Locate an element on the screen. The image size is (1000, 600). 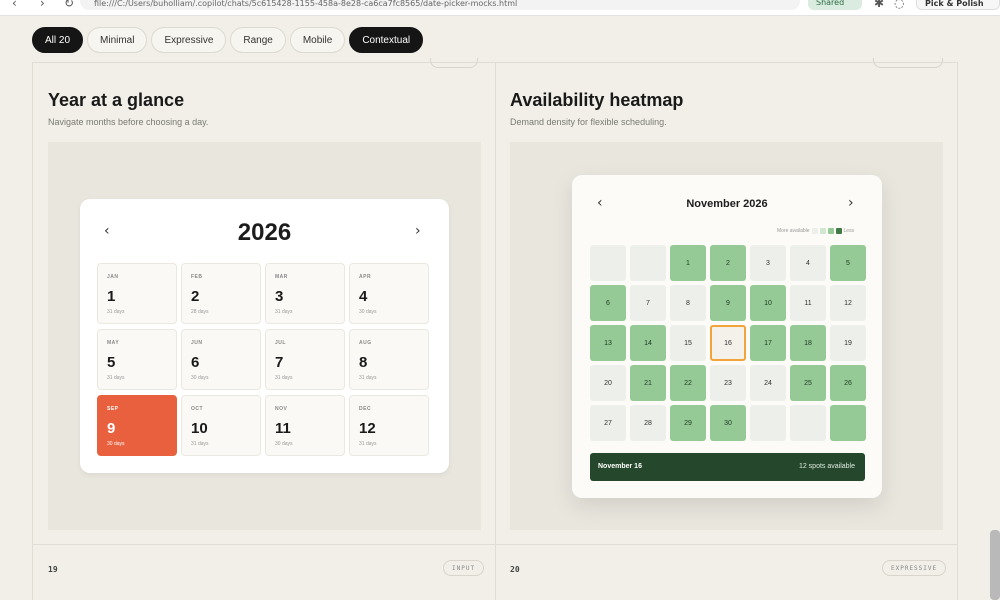
day-cell: 5 is located at coordinates (848, 263).